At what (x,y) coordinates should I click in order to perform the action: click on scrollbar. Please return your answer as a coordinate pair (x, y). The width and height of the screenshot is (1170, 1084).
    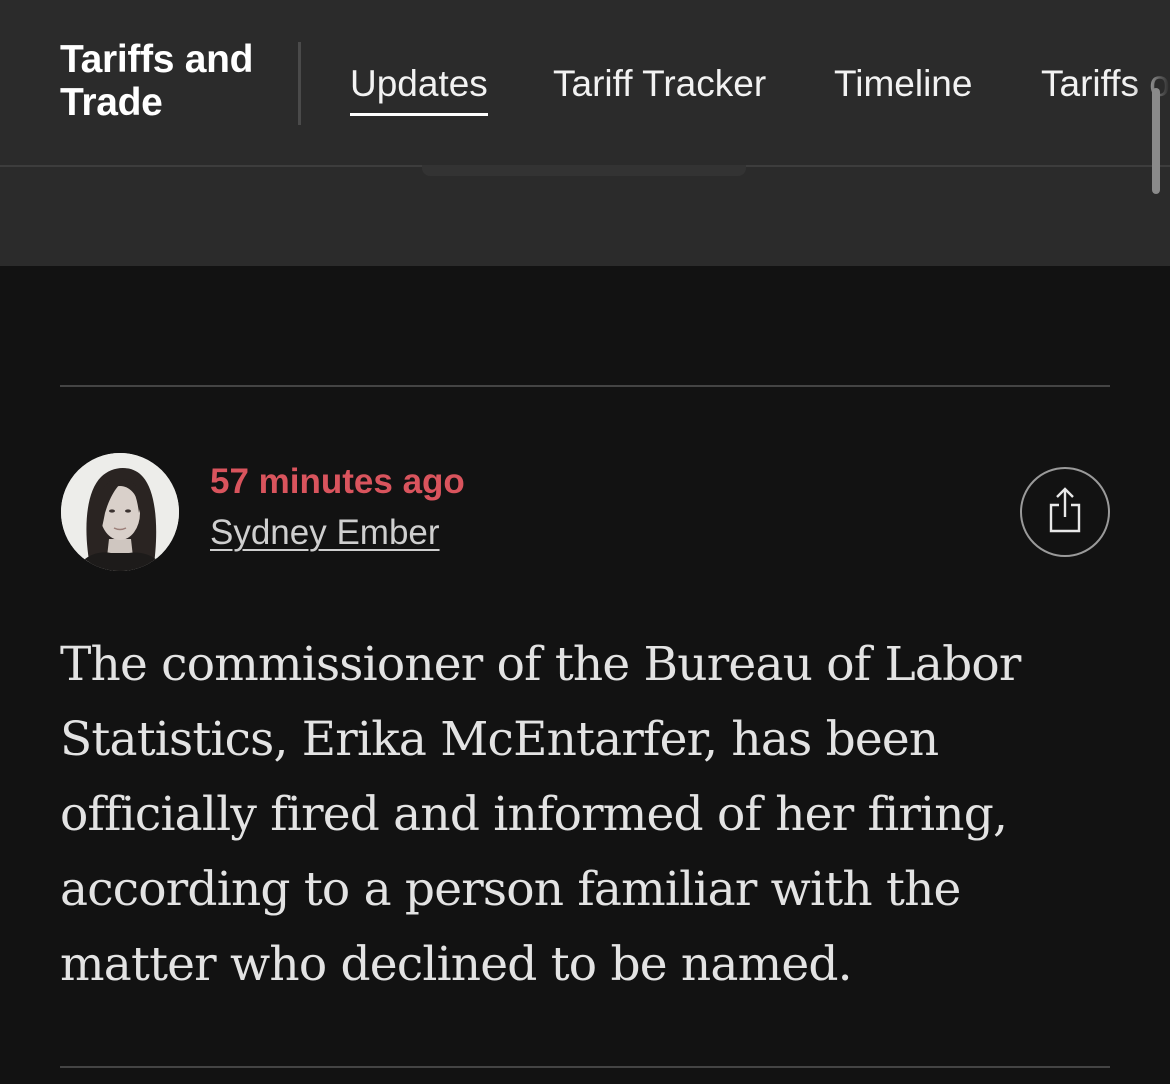
    Looking at the image, I should click on (1156, 141).